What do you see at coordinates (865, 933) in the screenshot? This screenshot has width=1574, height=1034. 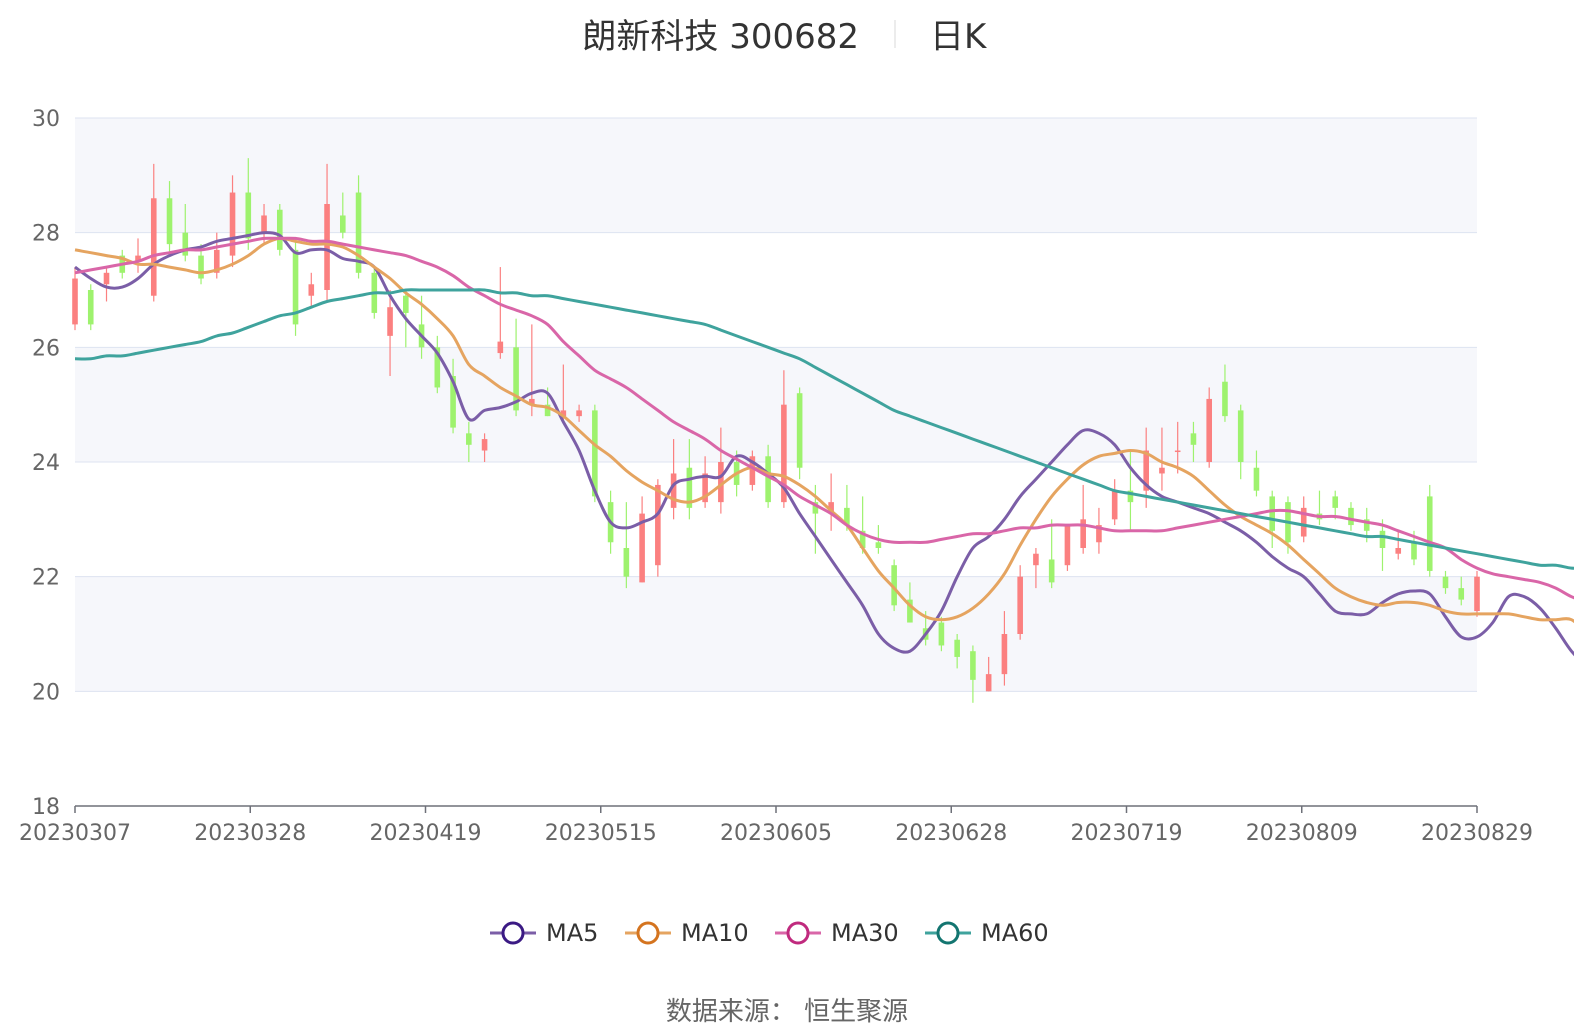 I see `legend-label: MA30` at bounding box center [865, 933].